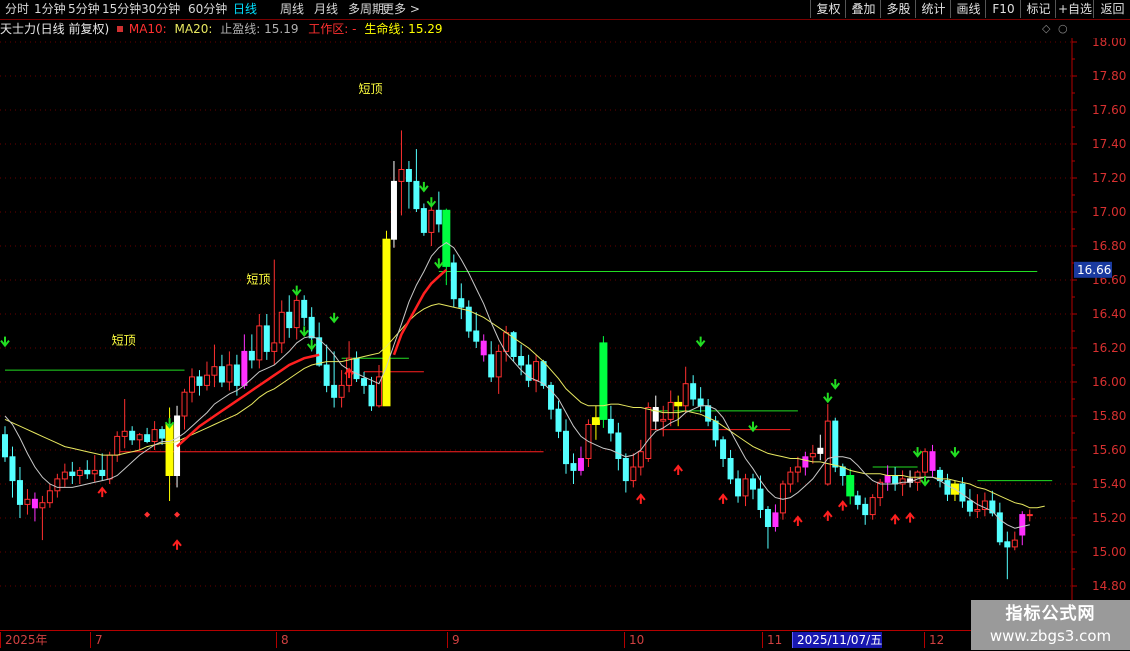  I want to click on toolbar-button: 统计, so click(933, 9).